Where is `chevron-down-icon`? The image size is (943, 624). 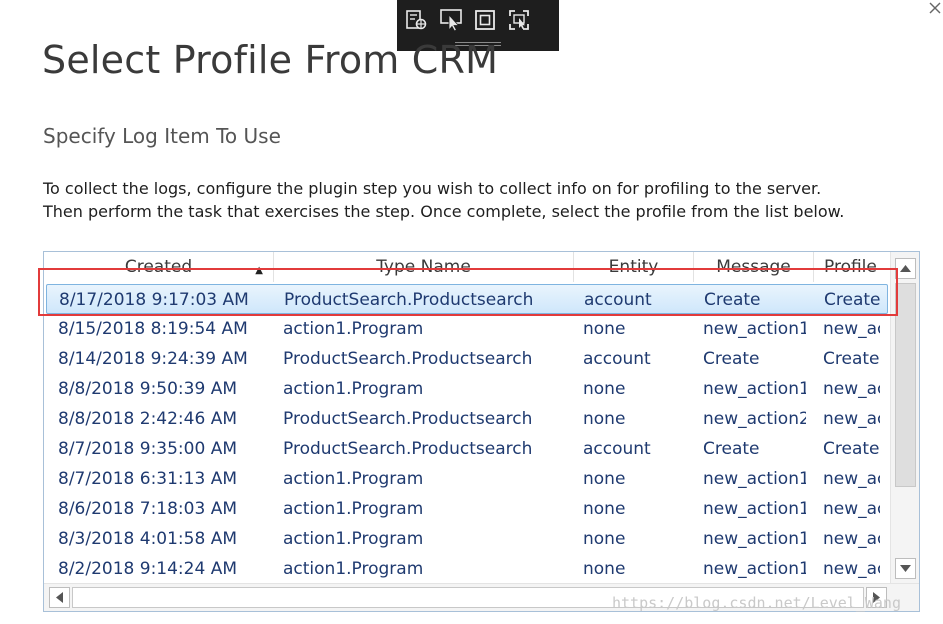 chevron-down-icon is located at coordinates (905, 568).